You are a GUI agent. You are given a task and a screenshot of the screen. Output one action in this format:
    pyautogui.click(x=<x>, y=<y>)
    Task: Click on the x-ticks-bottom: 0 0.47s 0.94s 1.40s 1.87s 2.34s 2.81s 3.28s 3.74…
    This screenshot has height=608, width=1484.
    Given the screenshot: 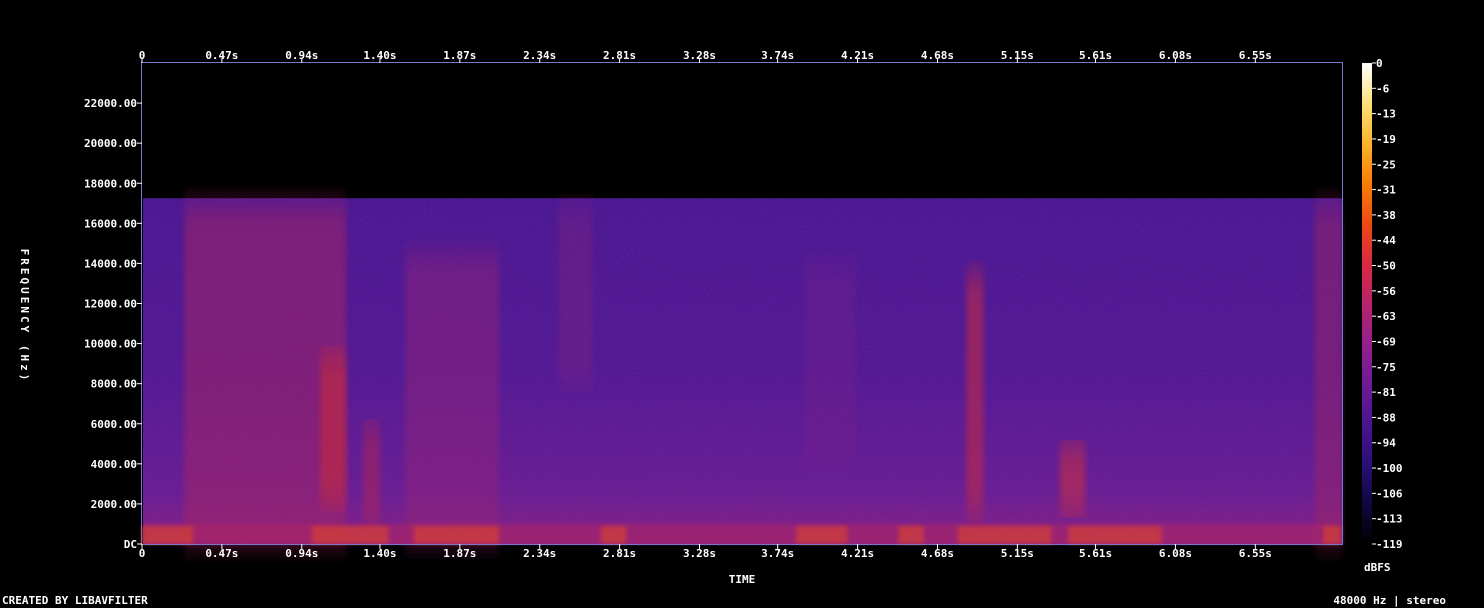 What is the action you would take?
    pyautogui.click(x=705, y=552)
    